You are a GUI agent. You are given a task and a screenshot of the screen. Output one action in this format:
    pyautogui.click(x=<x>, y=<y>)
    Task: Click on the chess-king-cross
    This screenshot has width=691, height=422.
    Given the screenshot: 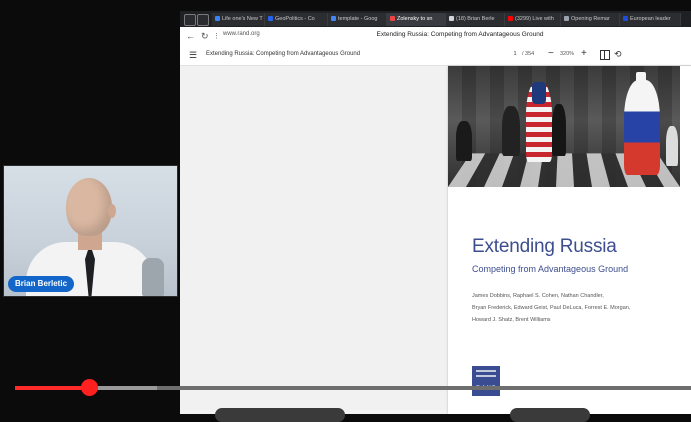 What is the action you would take?
    pyautogui.click(x=641, y=77)
    